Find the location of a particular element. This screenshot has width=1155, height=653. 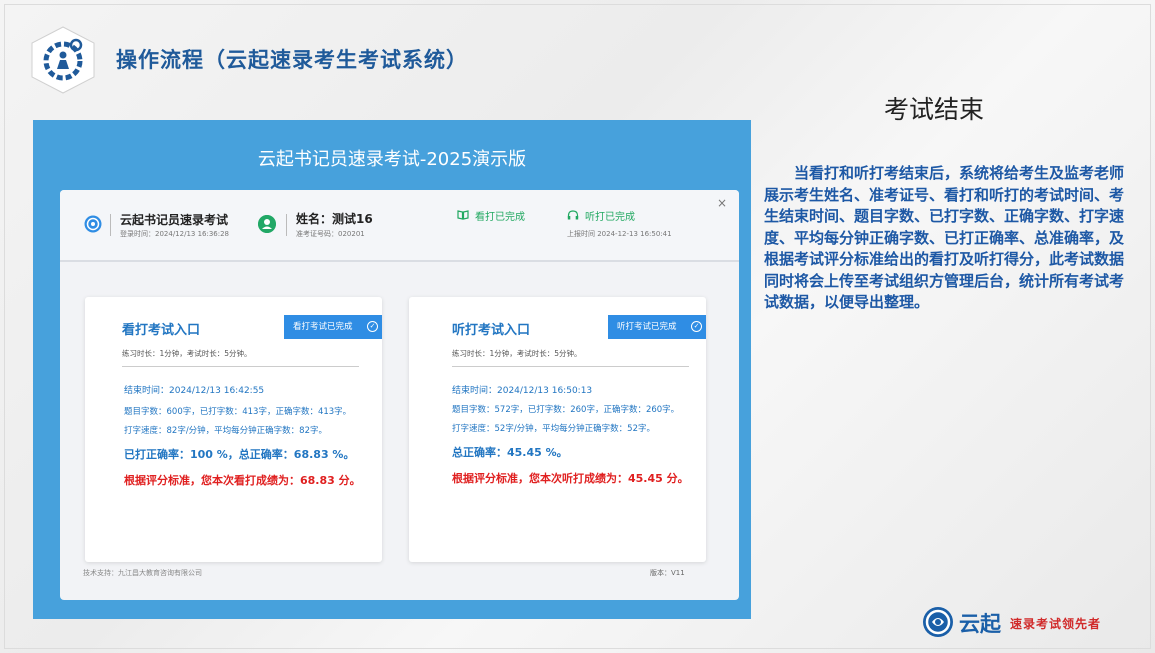

brand-slogan: 速录考试领先者 is located at coordinates (1056, 624).